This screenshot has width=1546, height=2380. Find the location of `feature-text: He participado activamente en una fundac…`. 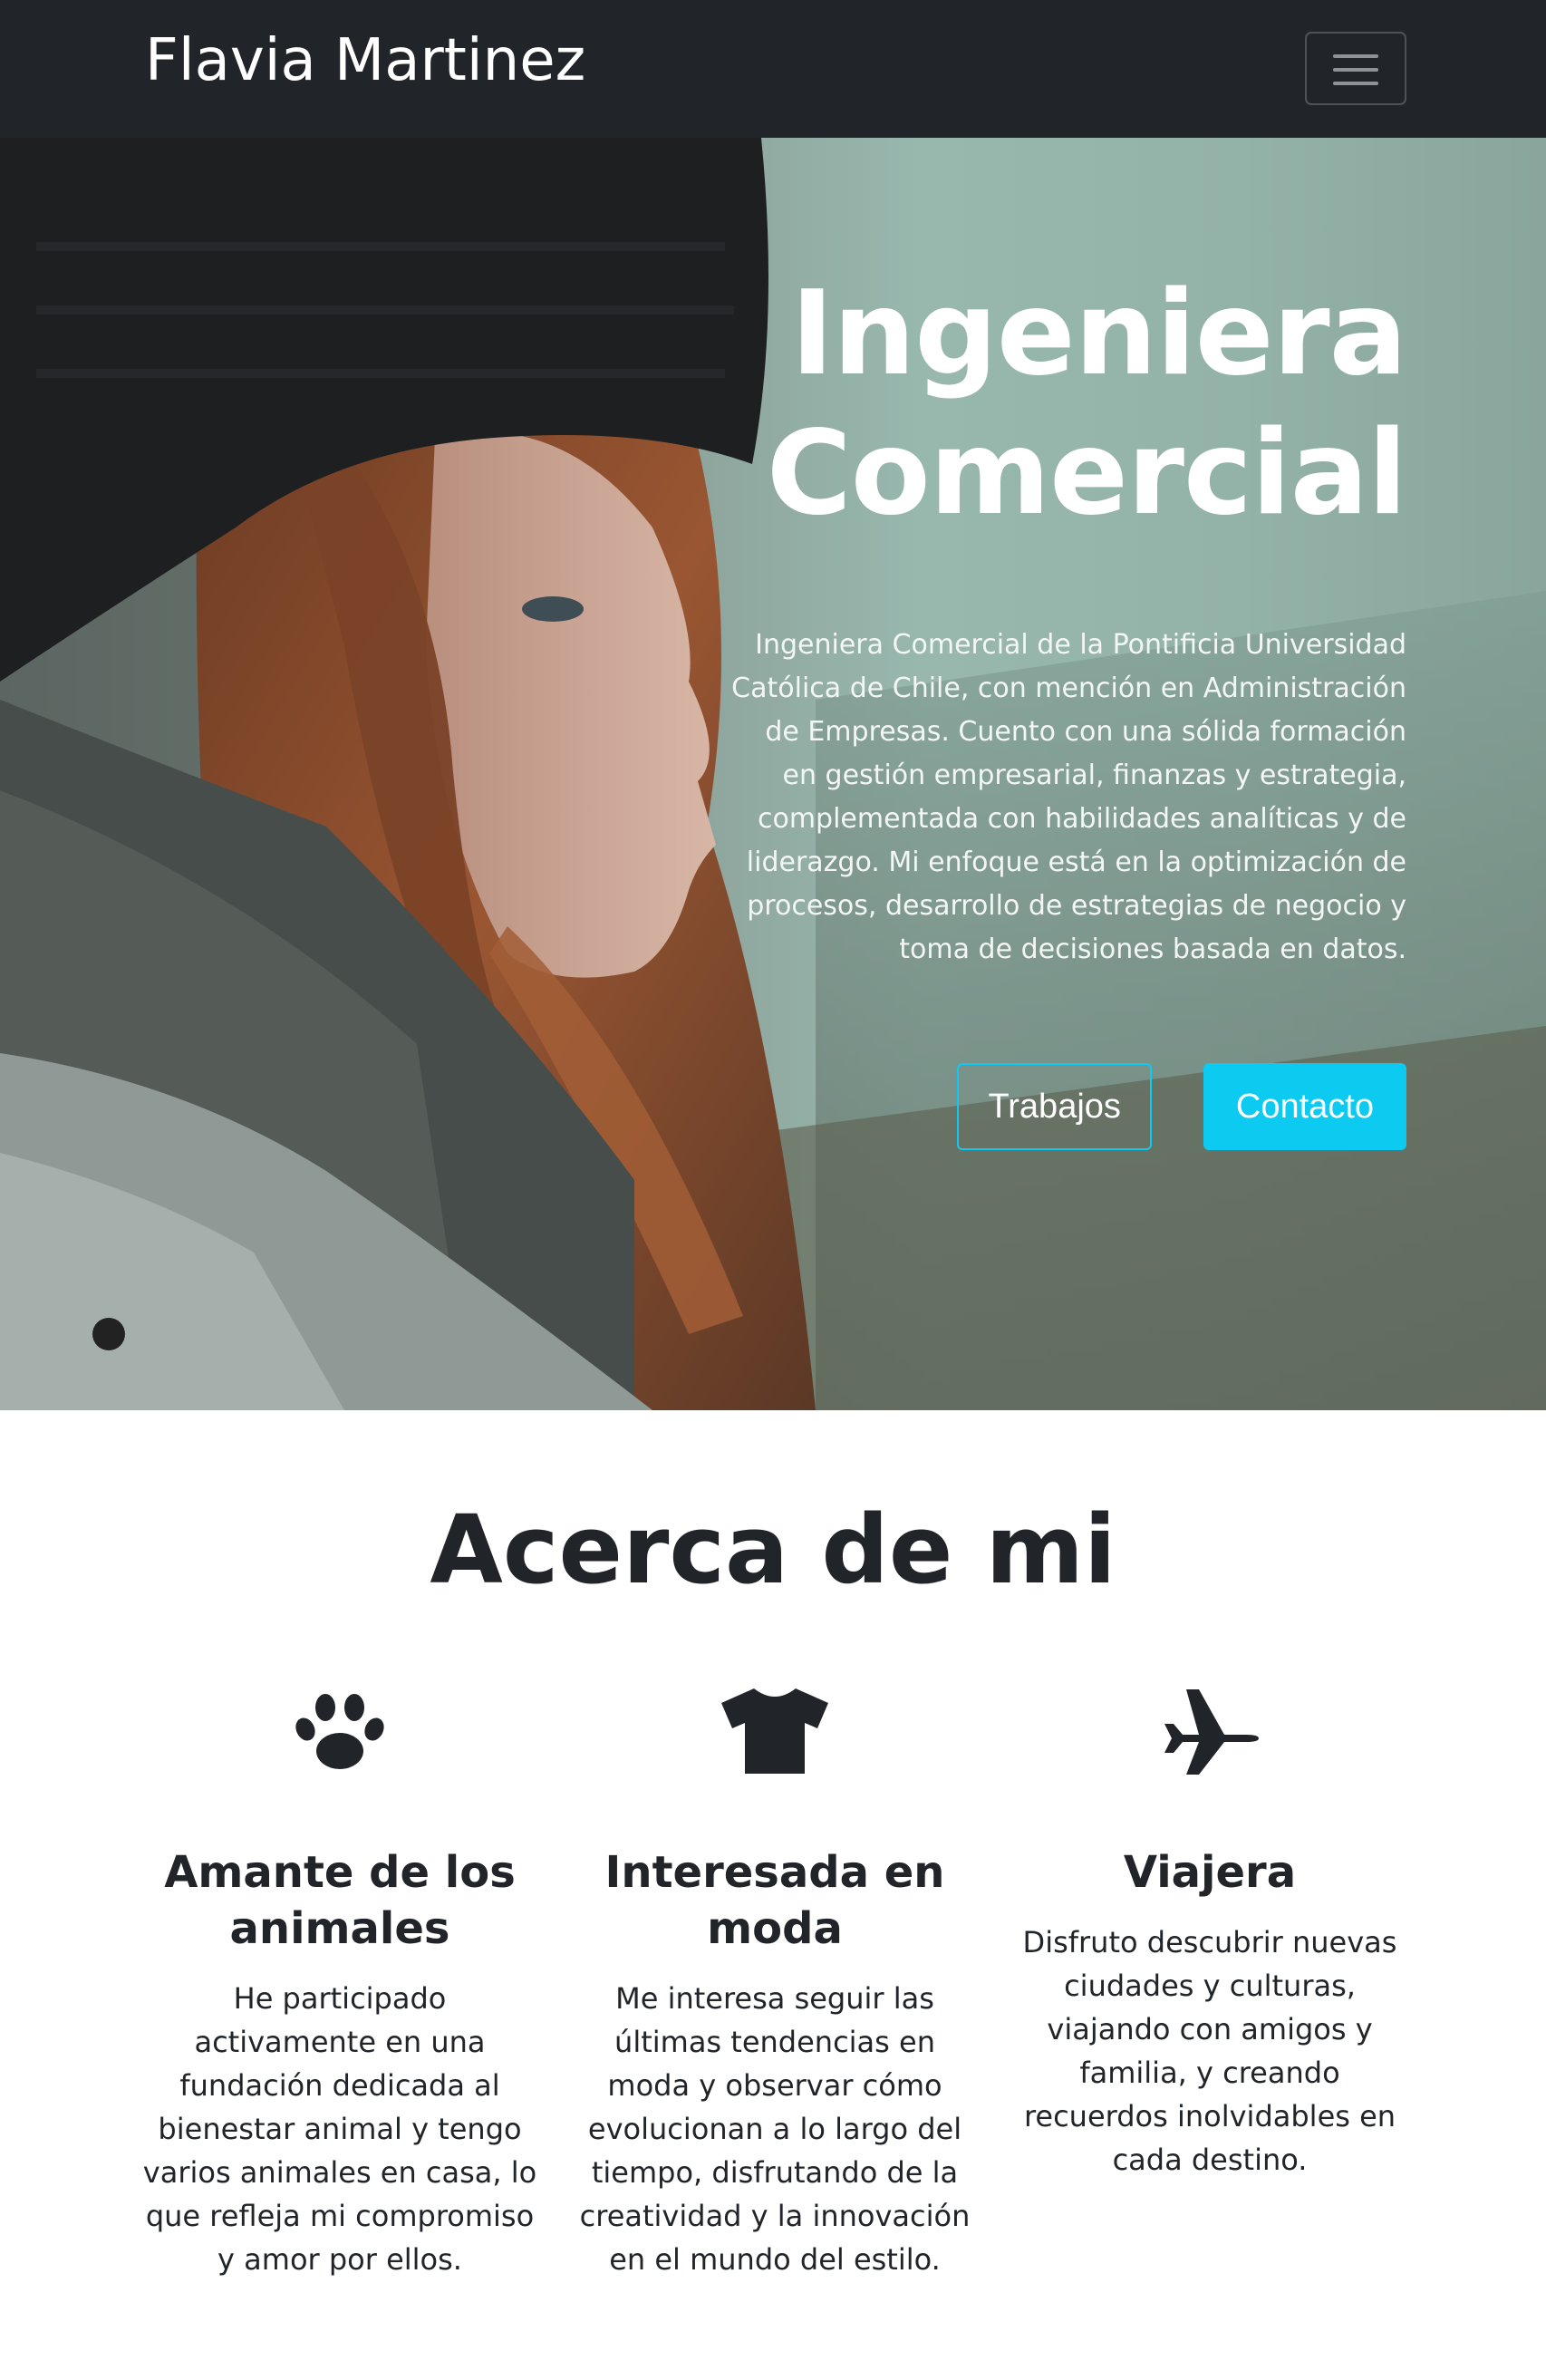

feature-text: He participado activamente en una fundac… is located at coordinates (339, 2129).